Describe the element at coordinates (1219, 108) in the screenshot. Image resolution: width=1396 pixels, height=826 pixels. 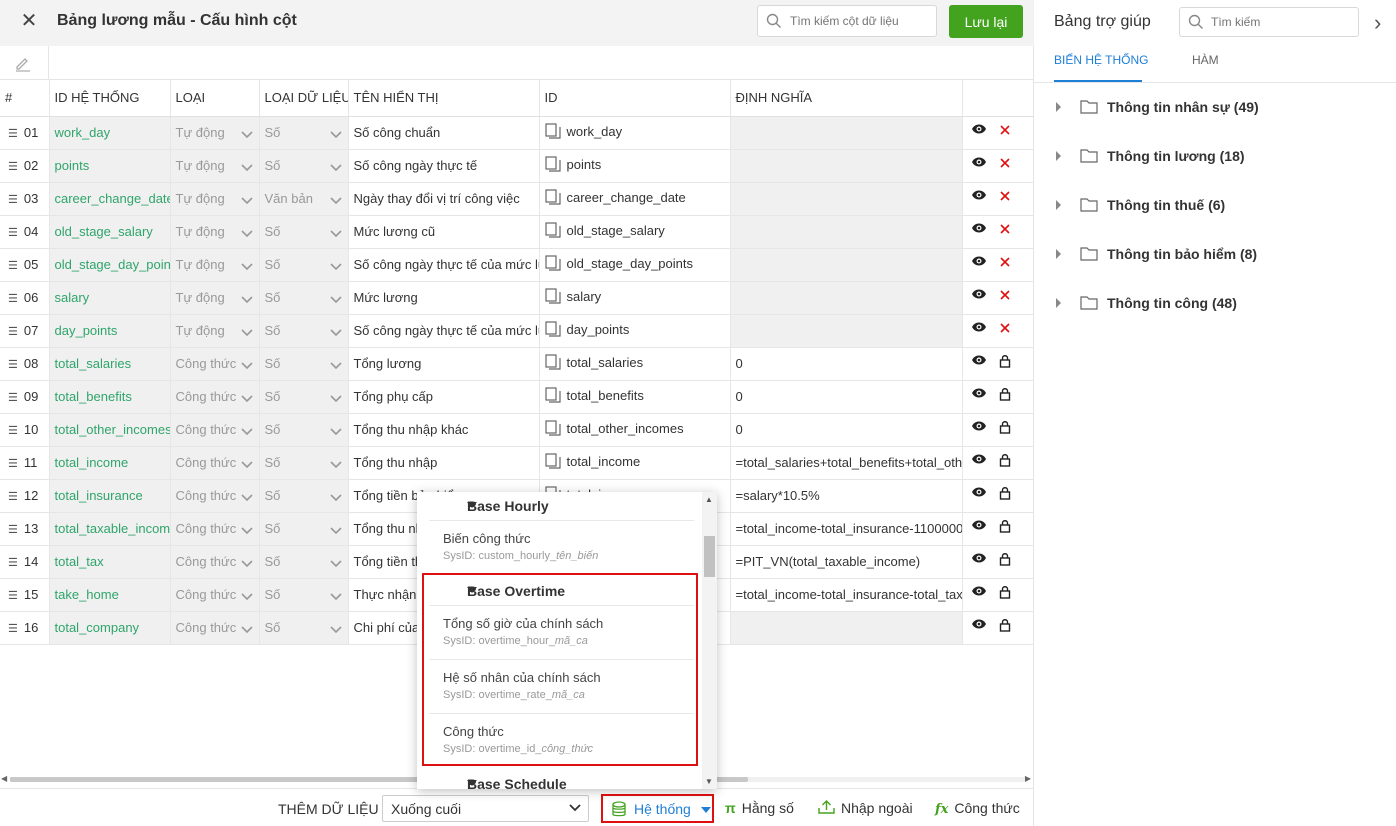
I see `category-item: Thông tin nhân sự (49)` at that location.